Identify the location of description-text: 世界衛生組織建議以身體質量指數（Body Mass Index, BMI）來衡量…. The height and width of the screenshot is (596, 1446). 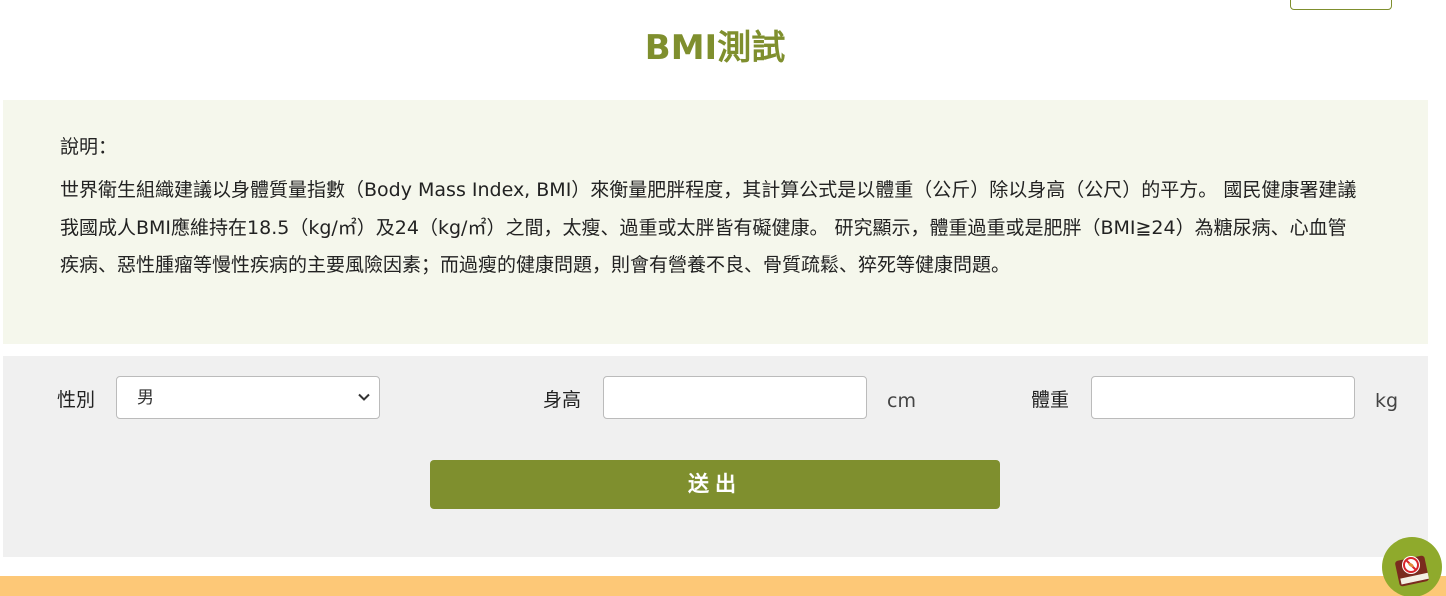
(708, 227).